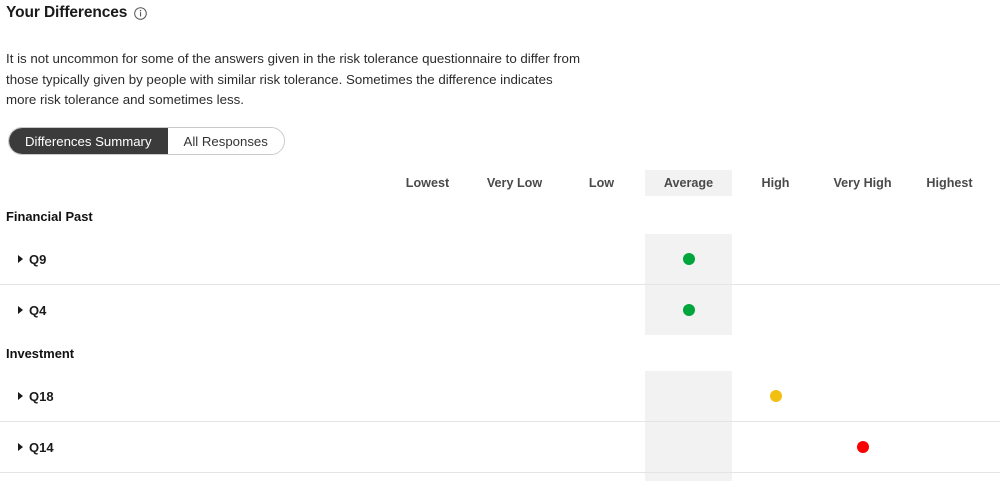 The width and height of the screenshot is (1000, 500). I want to click on tab-all-responses: All Responses, so click(225, 141).